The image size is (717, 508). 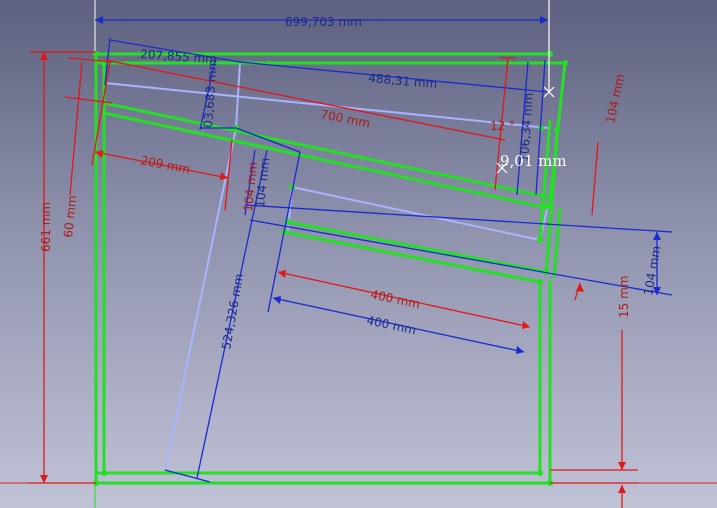 What do you see at coordinates (232, 311) in the screenshot?
I see `dim-length-524326: 524,326 mm` at bounding box center [232, 311].